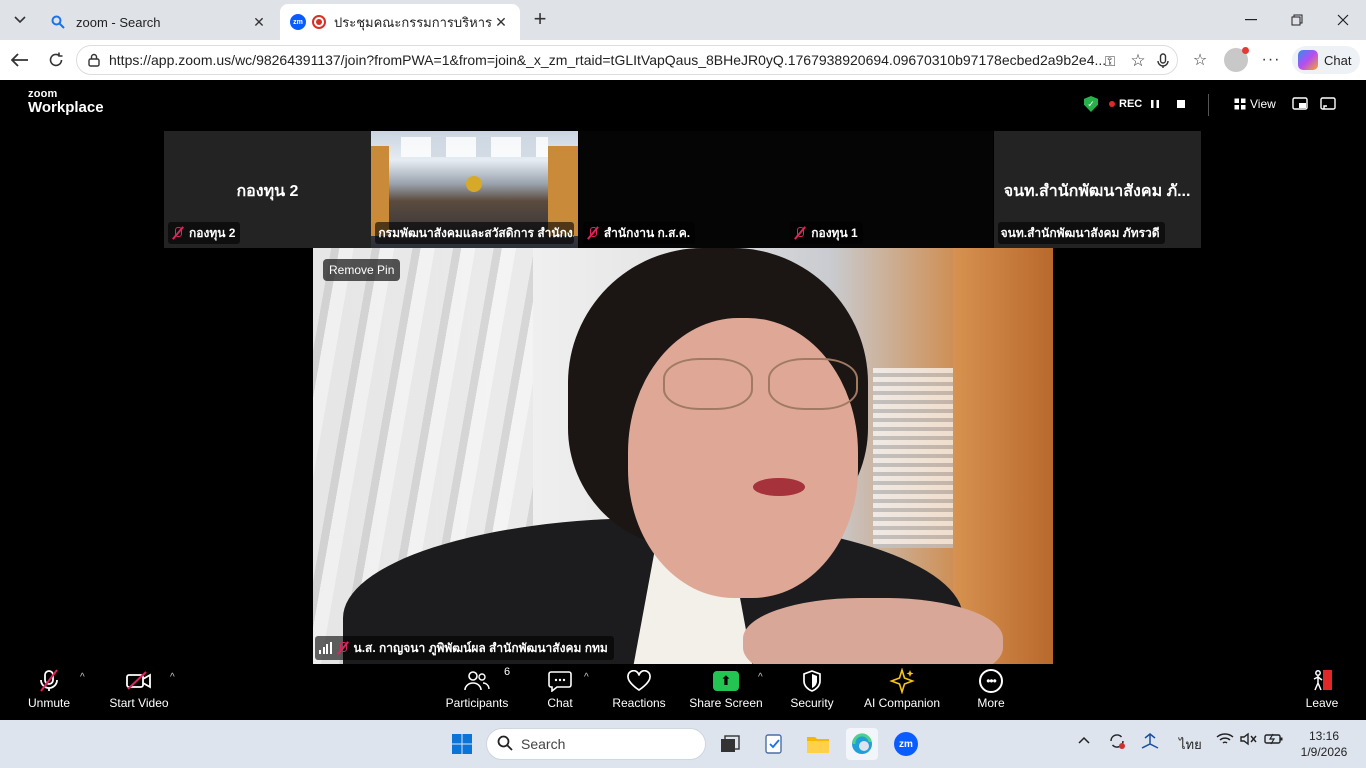 The height and width of the screenshot is (768, 1366). What do you see at coordinates (1322, 703) in the screenshot?
I see `leave-label: Leave` at bounding box center [1322, 703].